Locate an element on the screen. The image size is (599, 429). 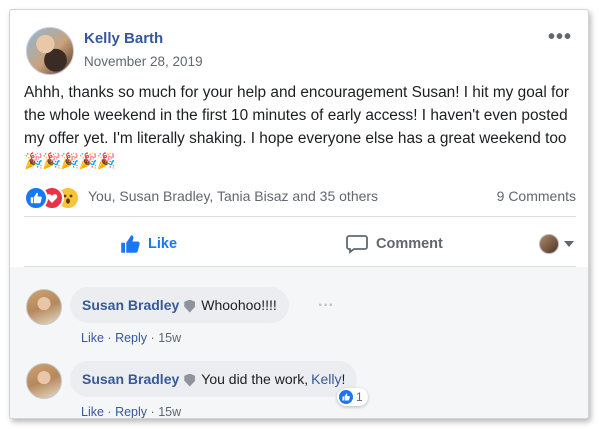
comment-text: You did the work, is located at coordinates (255, 379).